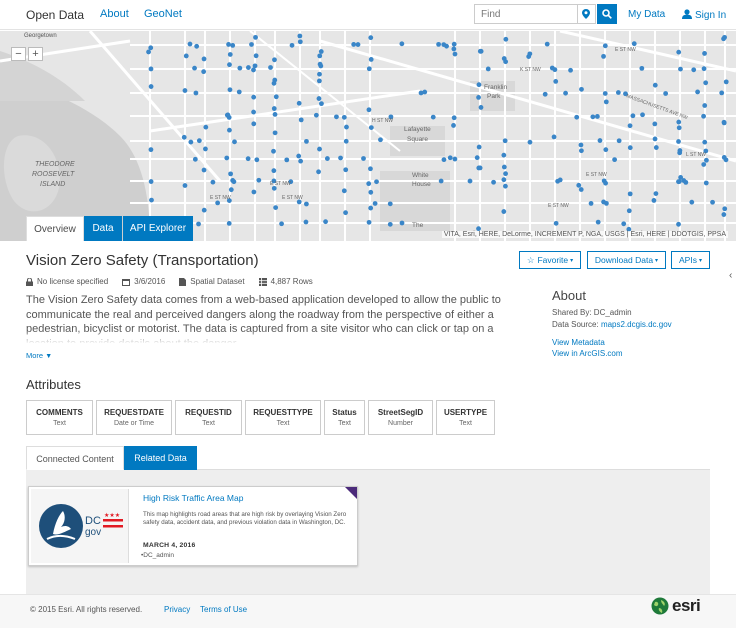  I want to click on privacy-link: Privacy, so click(177, 609).